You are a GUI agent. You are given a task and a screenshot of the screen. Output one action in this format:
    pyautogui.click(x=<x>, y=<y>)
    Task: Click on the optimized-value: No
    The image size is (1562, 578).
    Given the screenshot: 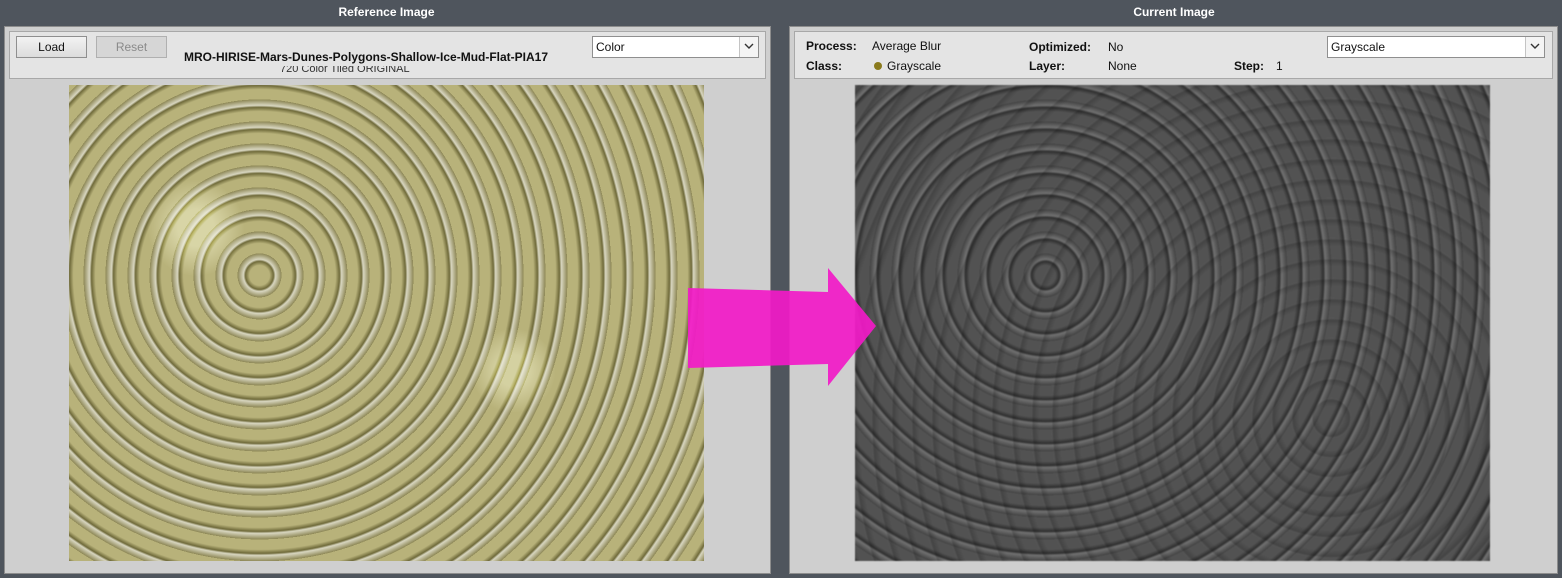 What is the action you would take?
    pyautogui.click(x=1116, y=47)
    